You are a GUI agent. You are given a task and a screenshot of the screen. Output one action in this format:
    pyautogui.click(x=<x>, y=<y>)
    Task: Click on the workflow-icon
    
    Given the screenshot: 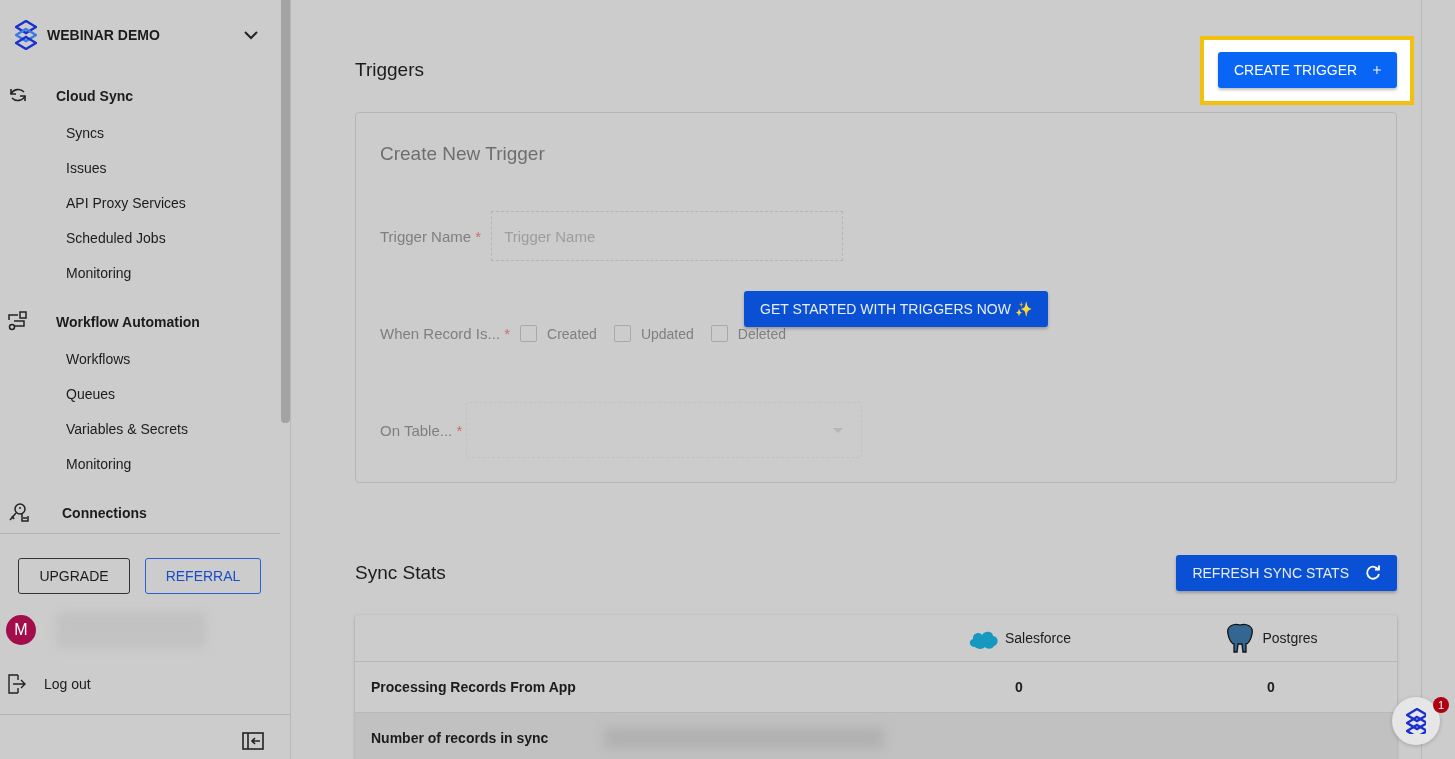 What is the action you would take?
    pyautogui.click(x=19, y=322)
    